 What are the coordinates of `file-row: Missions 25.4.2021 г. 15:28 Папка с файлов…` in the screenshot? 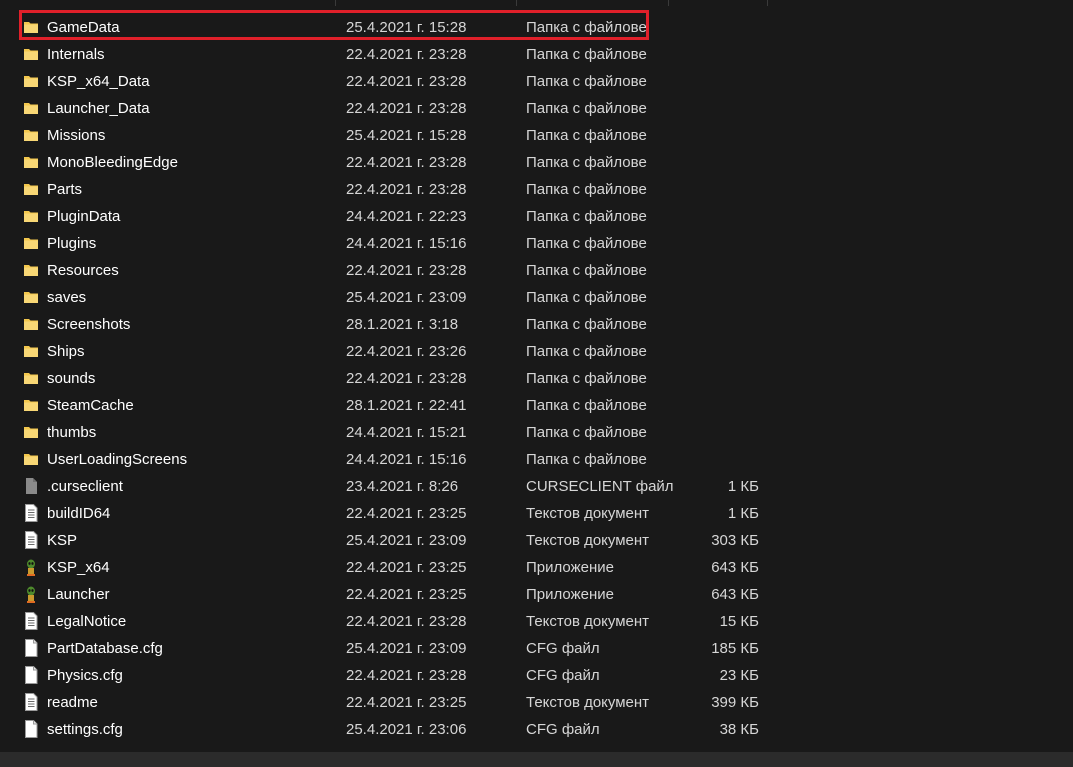 It's located at (536, 135).